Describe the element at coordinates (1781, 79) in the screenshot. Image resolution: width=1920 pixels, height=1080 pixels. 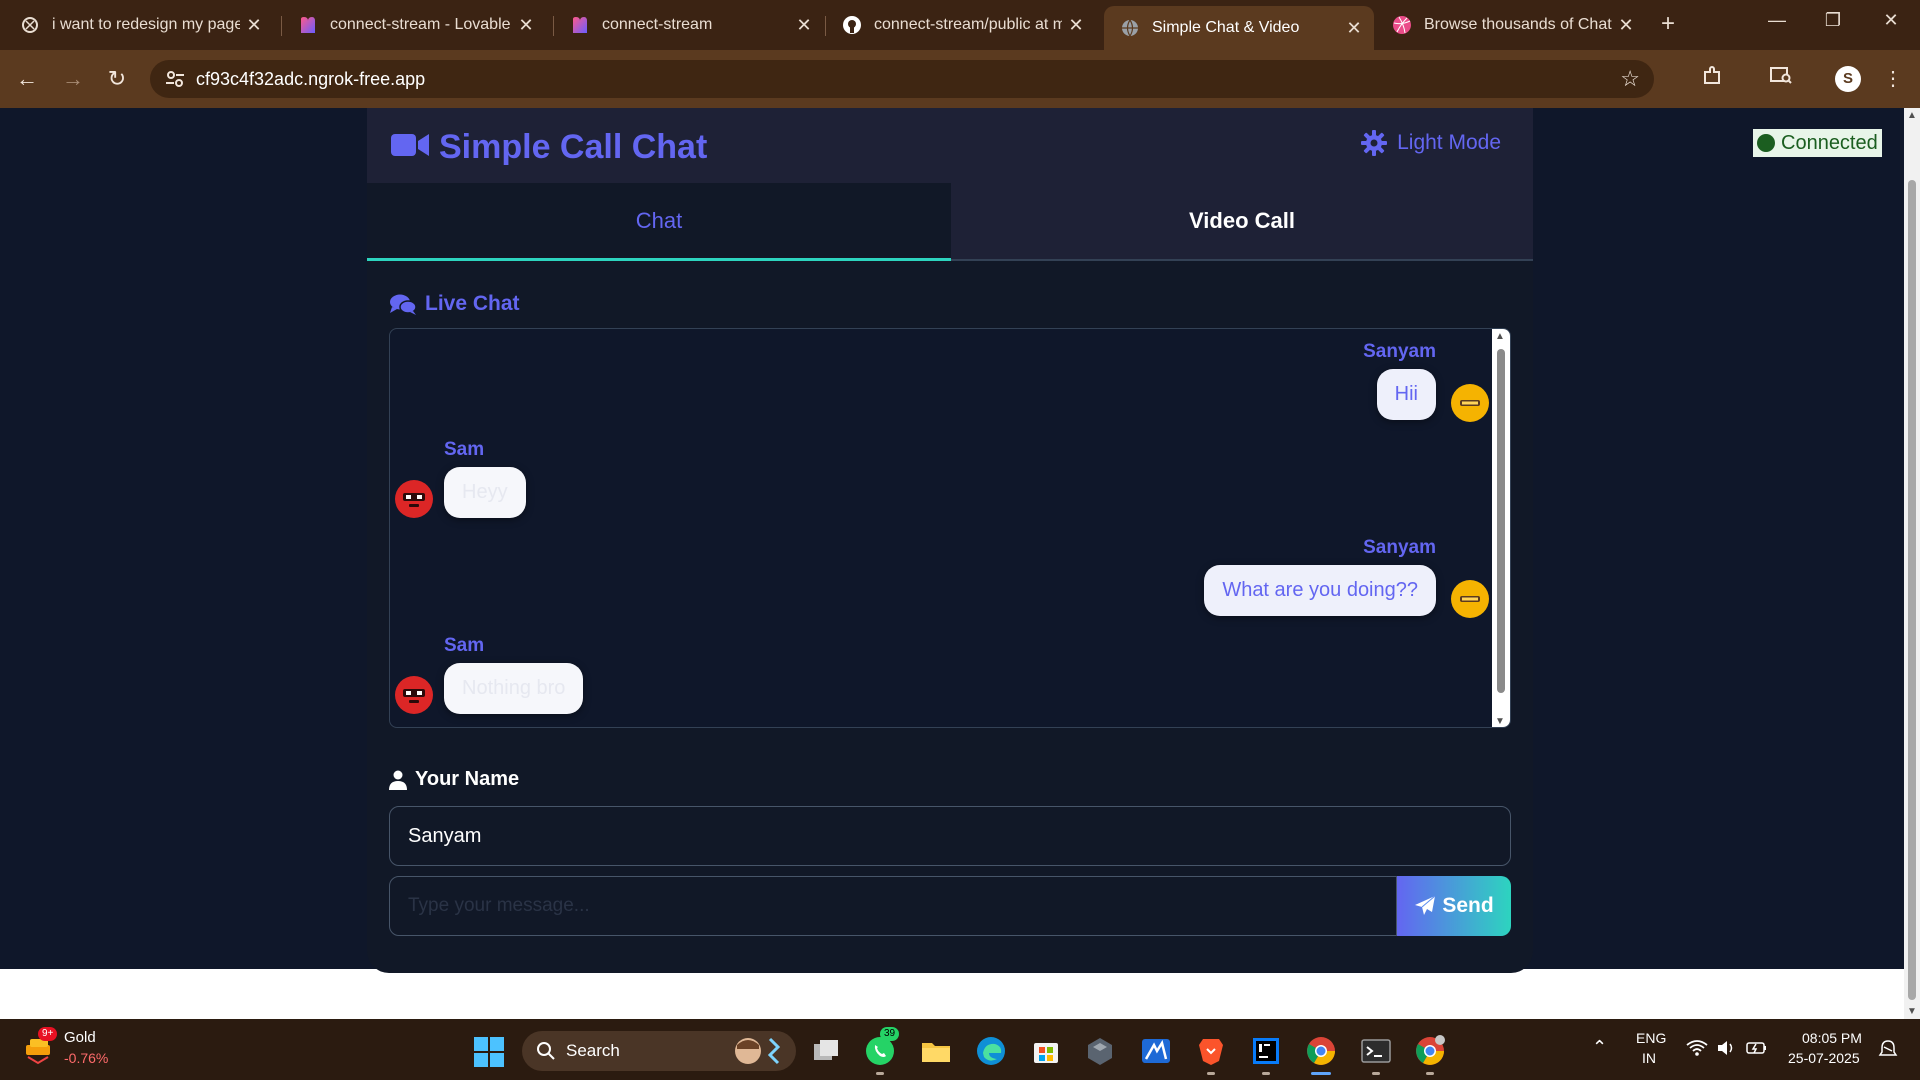
I see `tab-search-icon` at that location.